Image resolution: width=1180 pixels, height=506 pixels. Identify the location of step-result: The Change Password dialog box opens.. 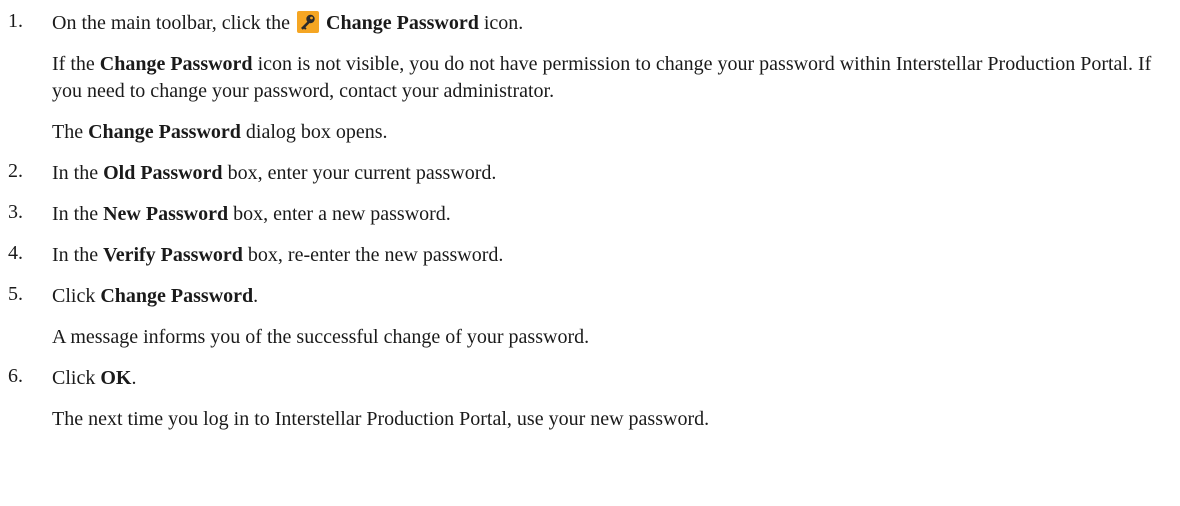
(220, 132).